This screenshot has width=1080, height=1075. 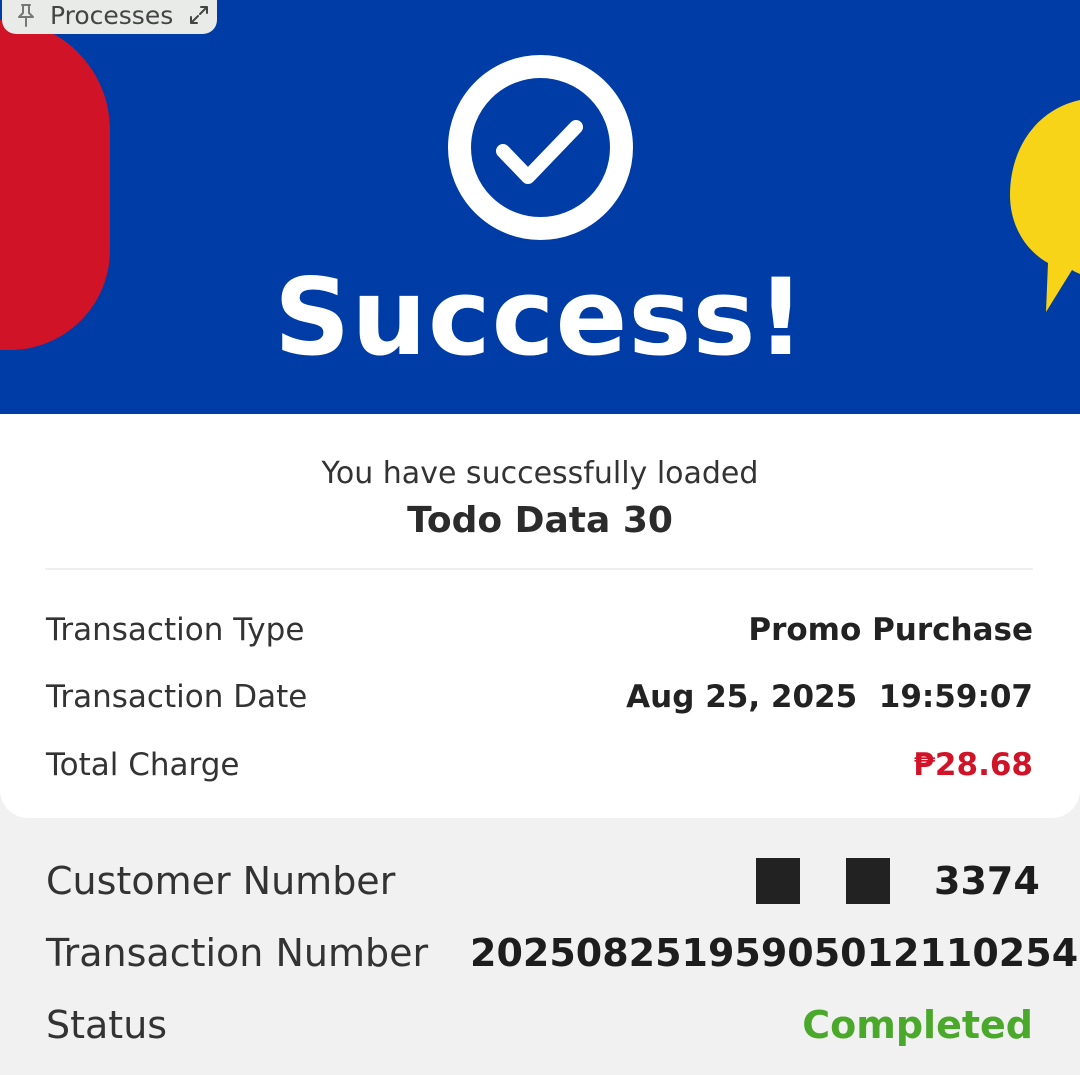 What do you see at coordinates (26, 15) in the screenshot?
I see `pin-icon` at bounding box center [26, 15].